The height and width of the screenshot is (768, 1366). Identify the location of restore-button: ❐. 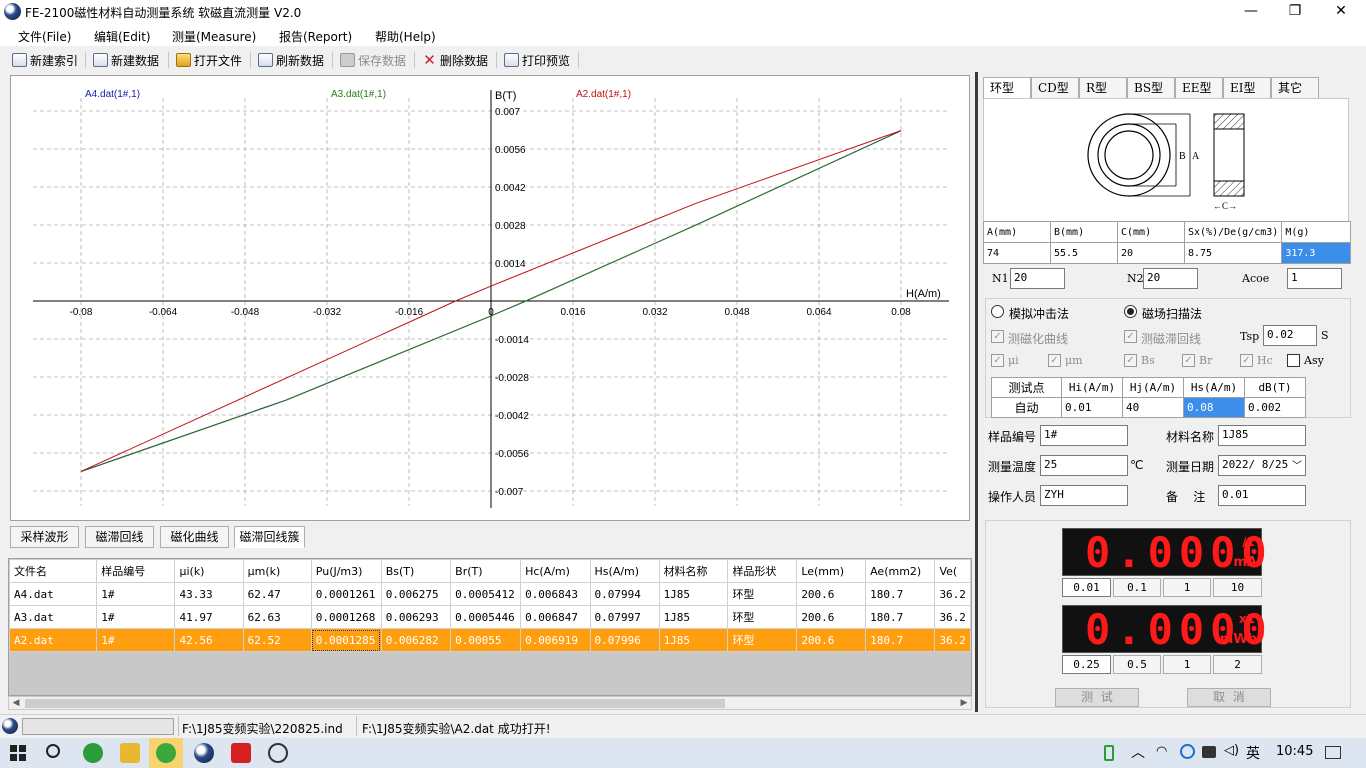
(1295, 12).